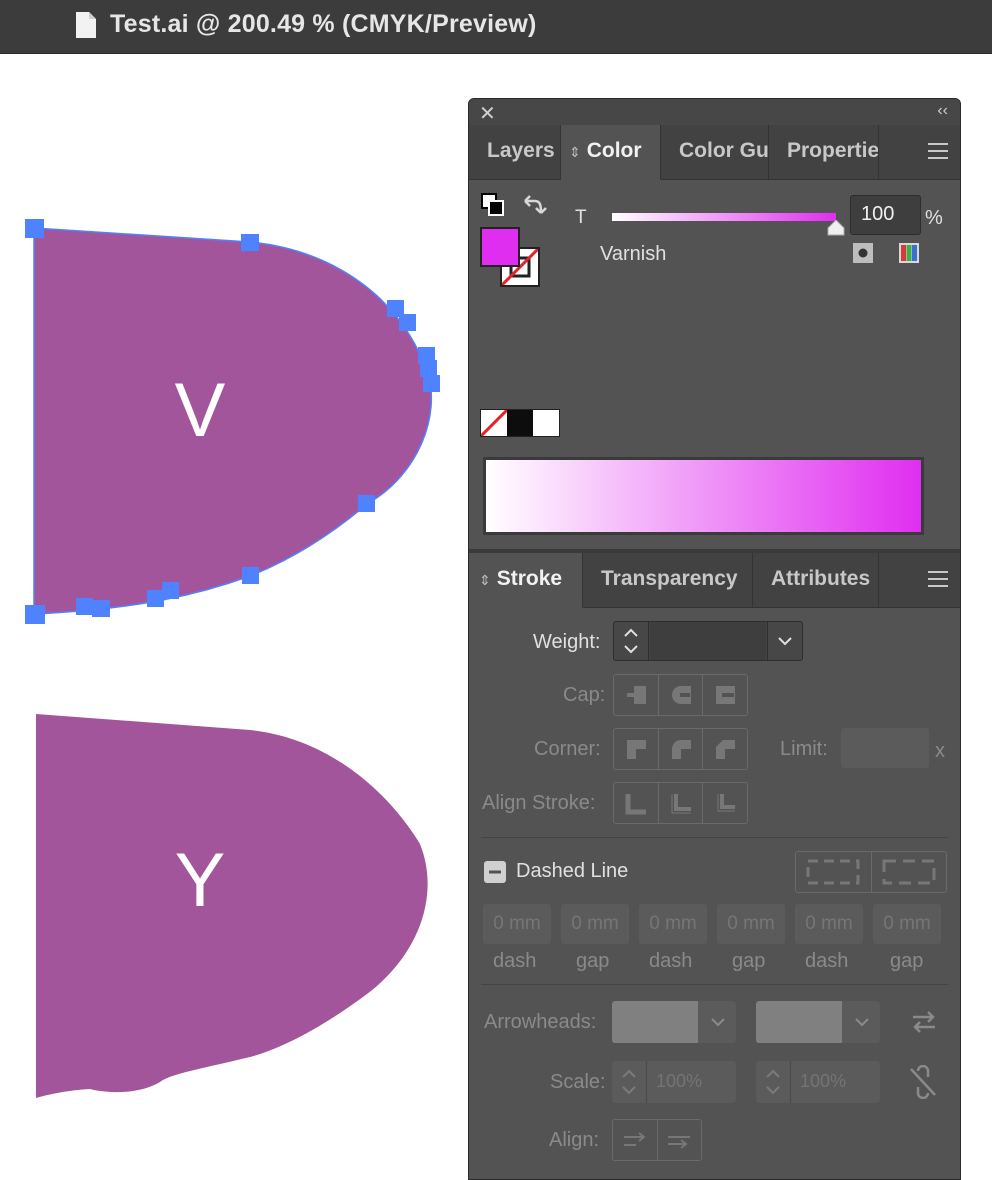 The width and height of the screenshot is (992, 1180). I want to click on dash-style-buttons, so click(871, 872).